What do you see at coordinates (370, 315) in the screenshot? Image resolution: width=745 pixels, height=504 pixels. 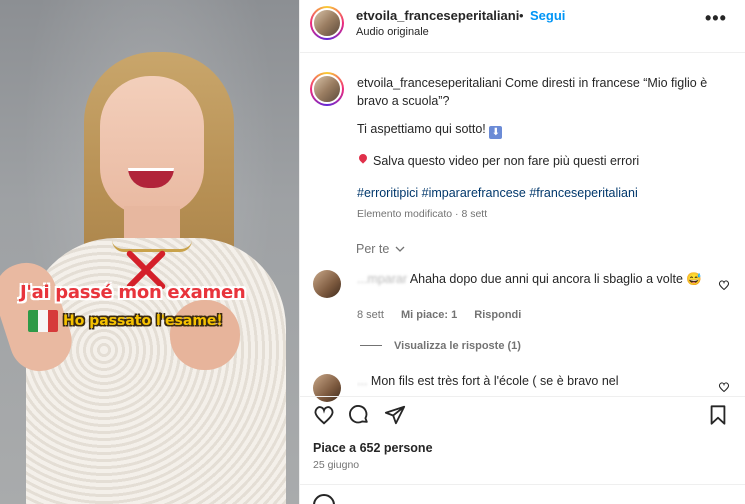 I see `comment-time: 8 sett` at bounding box center [370, 315].